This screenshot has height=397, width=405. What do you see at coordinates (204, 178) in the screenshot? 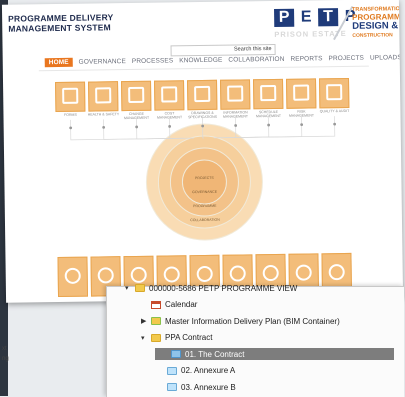
I see `ring-label: PROJECTS` at bounding box center [204, 178].